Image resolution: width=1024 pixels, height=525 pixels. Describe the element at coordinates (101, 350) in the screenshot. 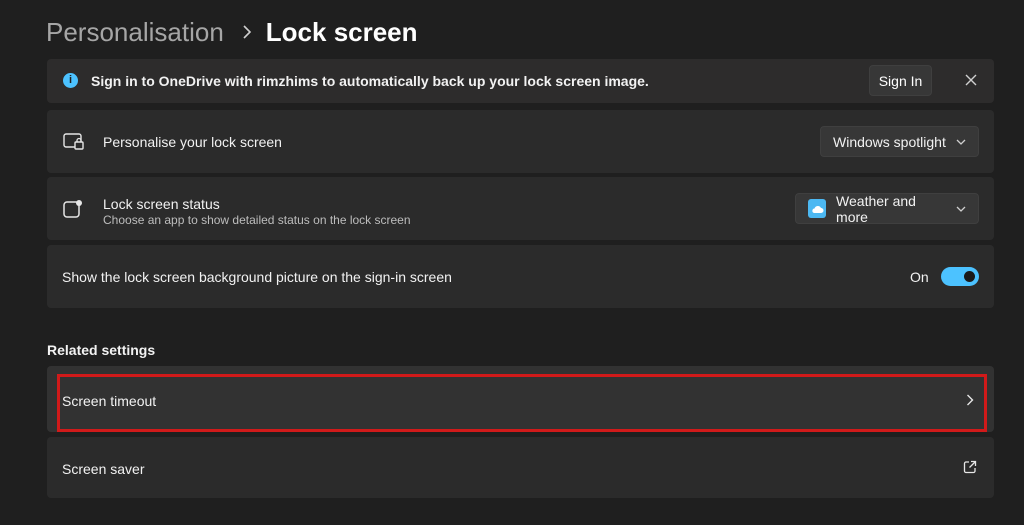

I see `related-settings-heading: Related settings` at that location.